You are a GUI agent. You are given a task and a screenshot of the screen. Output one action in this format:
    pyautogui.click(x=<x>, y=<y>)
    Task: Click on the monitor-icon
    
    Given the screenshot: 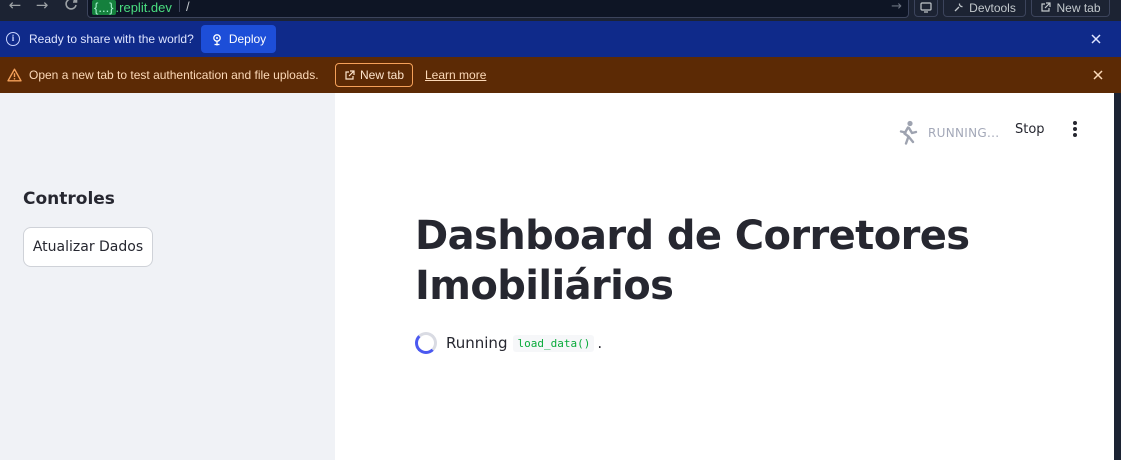 What is the action you would take?
    pyautogui.click(x=926, y=7)
    